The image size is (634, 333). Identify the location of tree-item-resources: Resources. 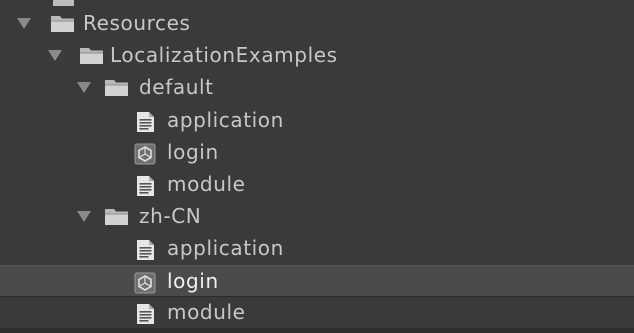
(317, 24).